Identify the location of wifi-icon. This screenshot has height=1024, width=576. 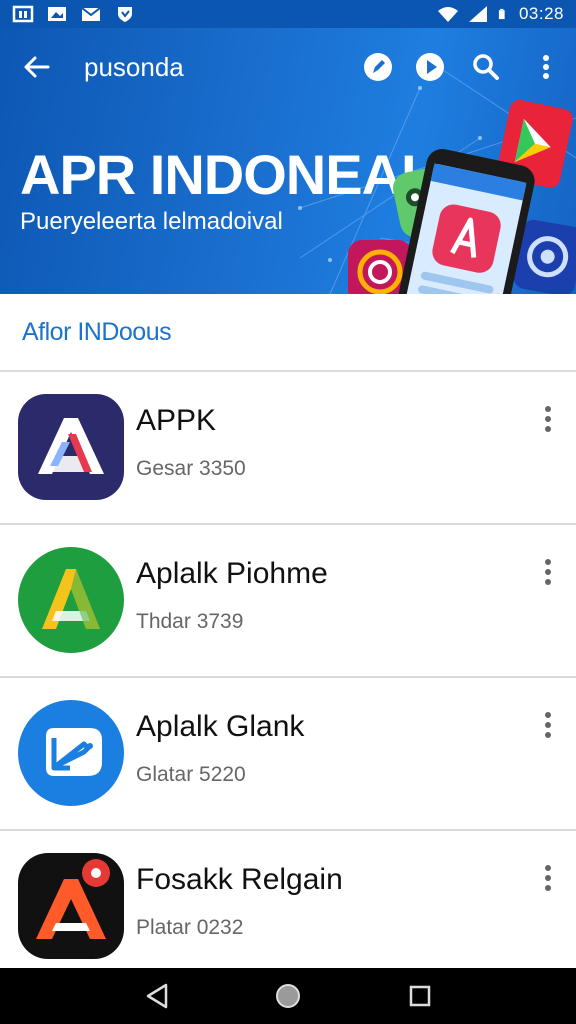
(447, 14).